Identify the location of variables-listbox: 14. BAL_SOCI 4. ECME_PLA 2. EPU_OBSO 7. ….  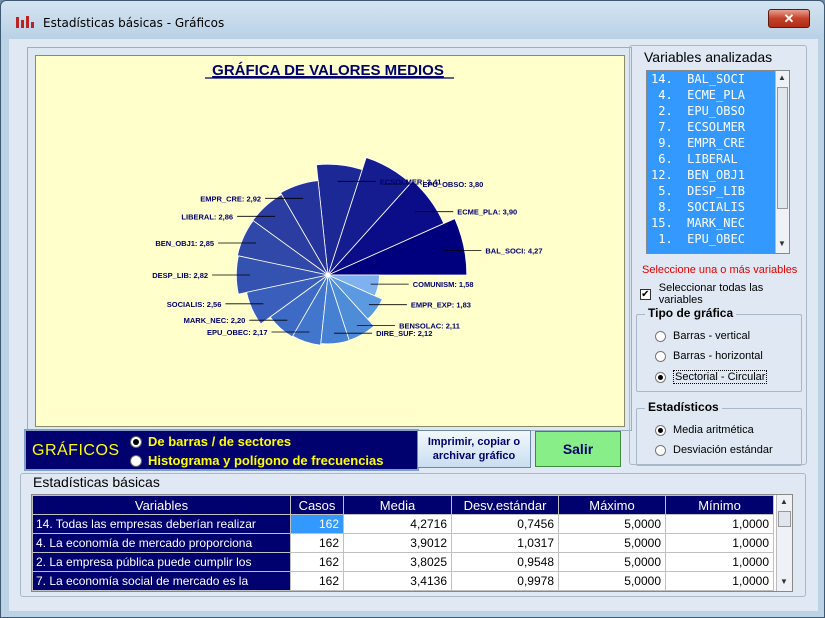
(718, 162).